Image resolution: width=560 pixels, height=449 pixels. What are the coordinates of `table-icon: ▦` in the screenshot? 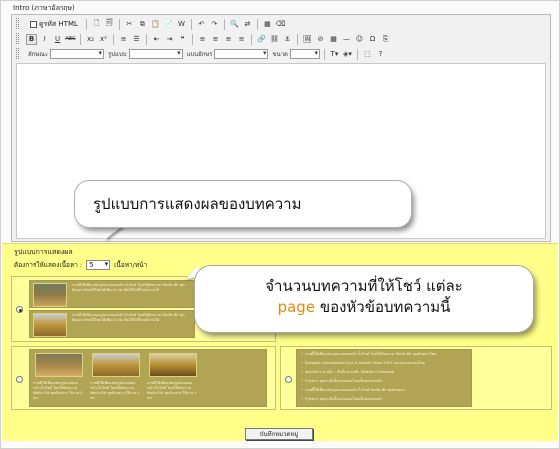 It's located at (333, 39).